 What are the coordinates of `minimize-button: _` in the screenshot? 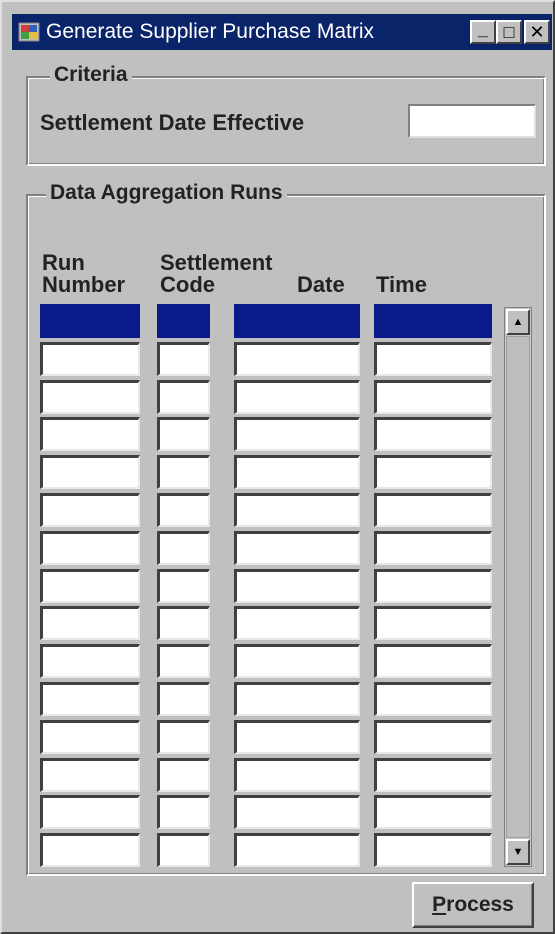 It's located at (483, 32).